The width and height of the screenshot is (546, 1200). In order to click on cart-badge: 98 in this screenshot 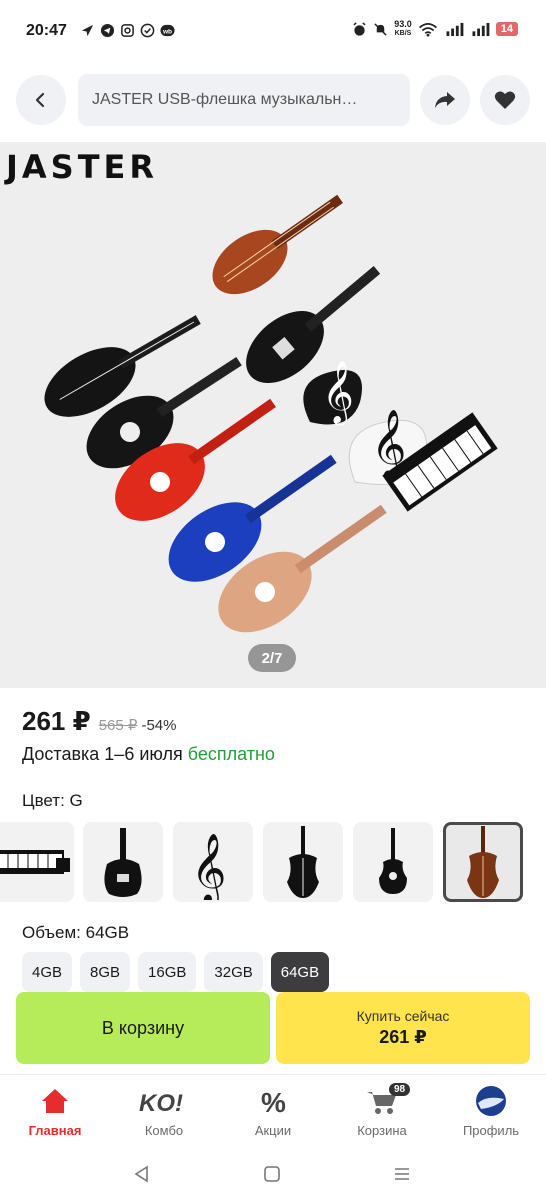, I will do `click(400, 1089)`.